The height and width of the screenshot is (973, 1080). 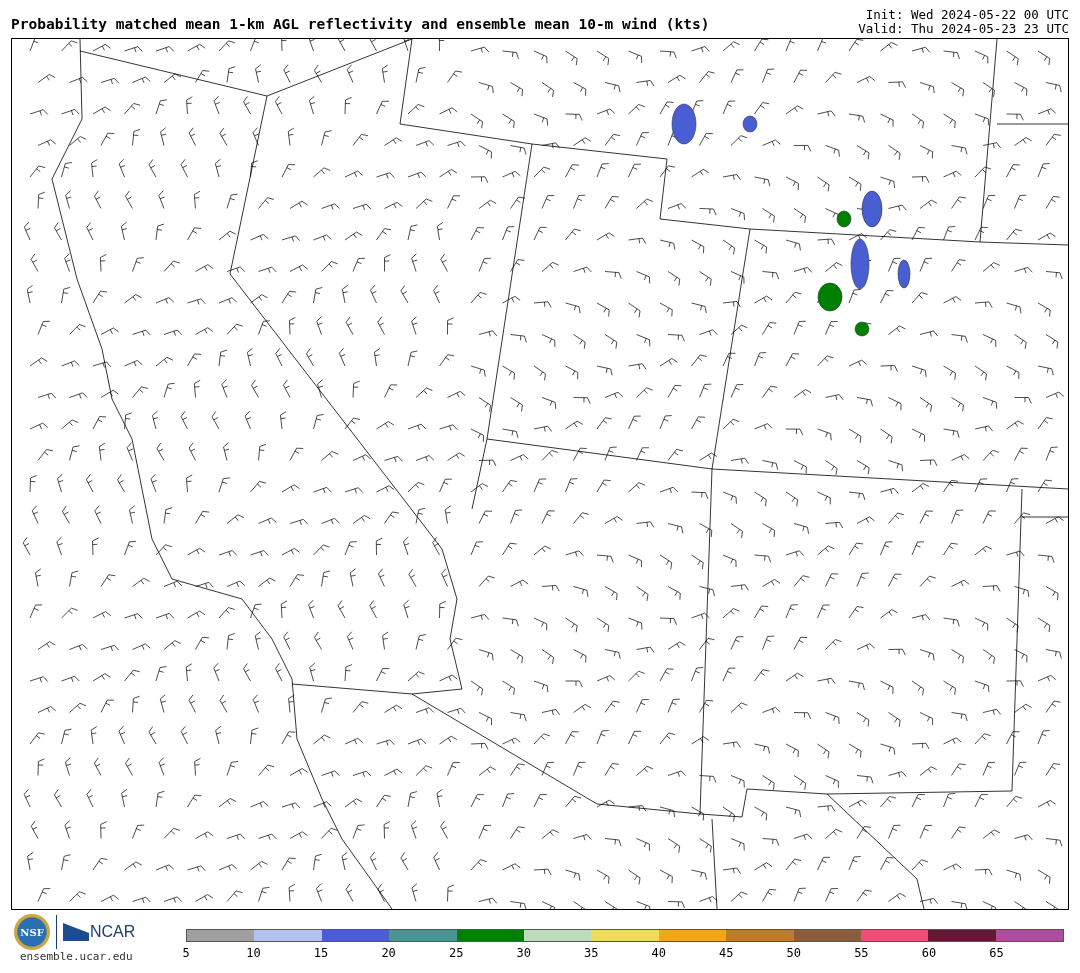 I want to click on scale-tick-label: 60, so click(x=929, y=953).